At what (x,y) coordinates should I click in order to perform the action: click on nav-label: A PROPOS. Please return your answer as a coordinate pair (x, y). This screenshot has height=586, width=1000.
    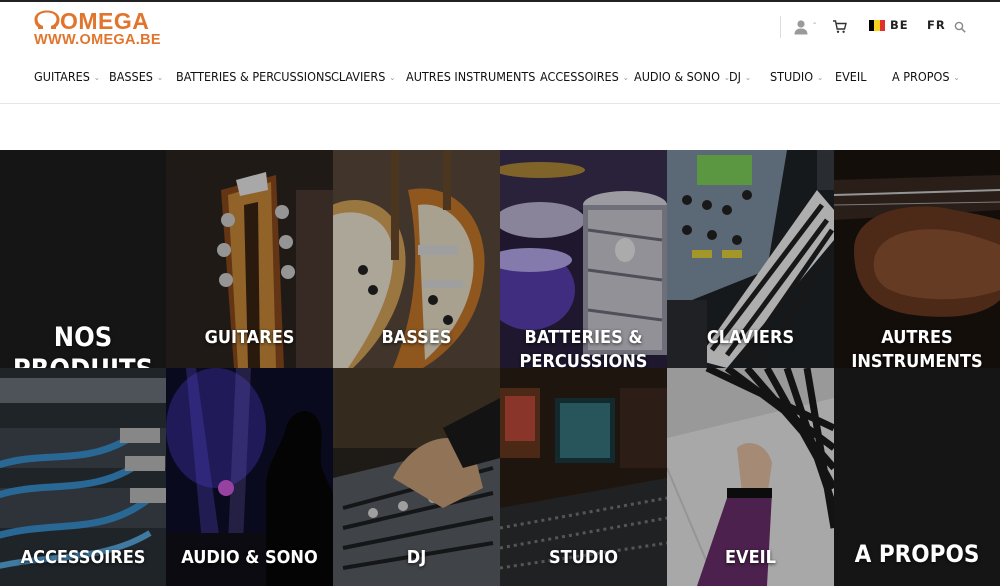
    Looking at the image, I should click on (921, 76).